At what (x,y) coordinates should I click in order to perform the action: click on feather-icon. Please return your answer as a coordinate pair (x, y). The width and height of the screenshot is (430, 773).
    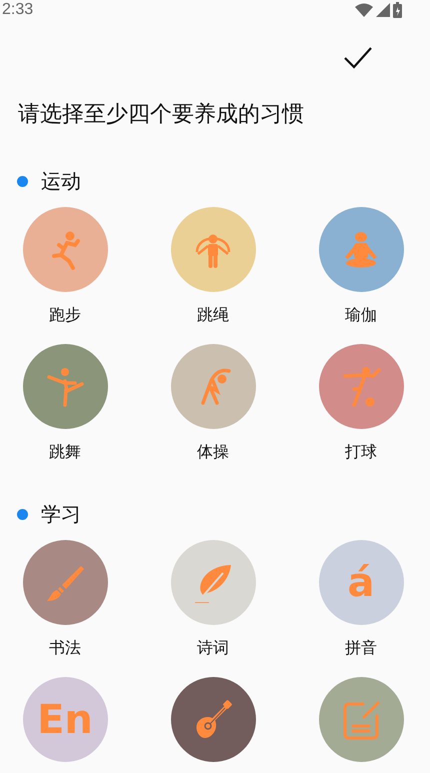
    Looking at the image, I should click on (213, 582).